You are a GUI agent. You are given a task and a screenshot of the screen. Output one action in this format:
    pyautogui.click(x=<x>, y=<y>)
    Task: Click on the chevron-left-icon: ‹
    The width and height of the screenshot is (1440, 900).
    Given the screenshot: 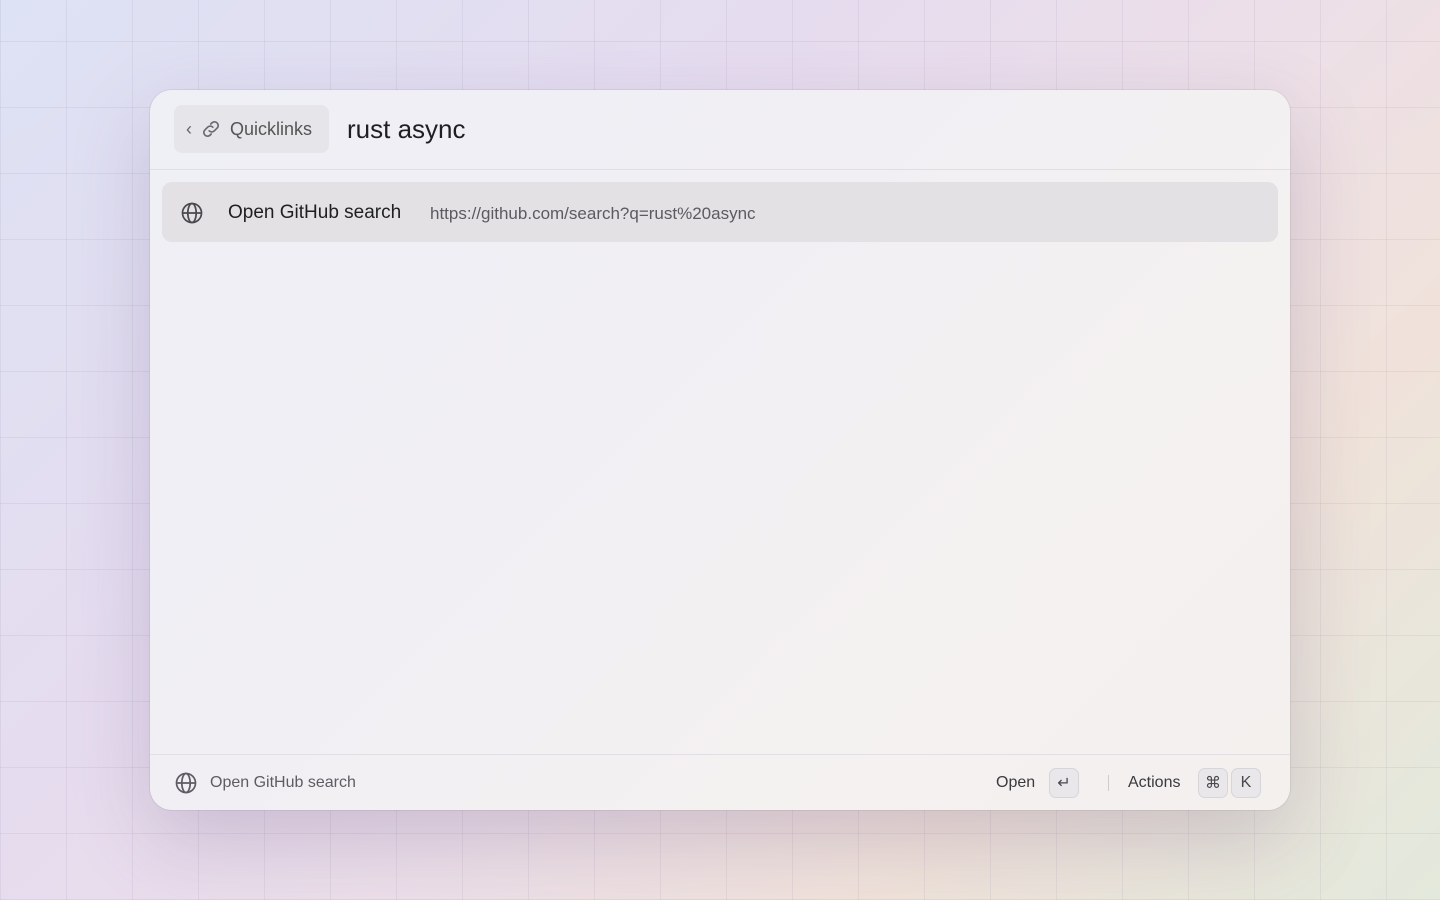 What is the action you would take?
    pyautogui.click(x=189, y=128)
    